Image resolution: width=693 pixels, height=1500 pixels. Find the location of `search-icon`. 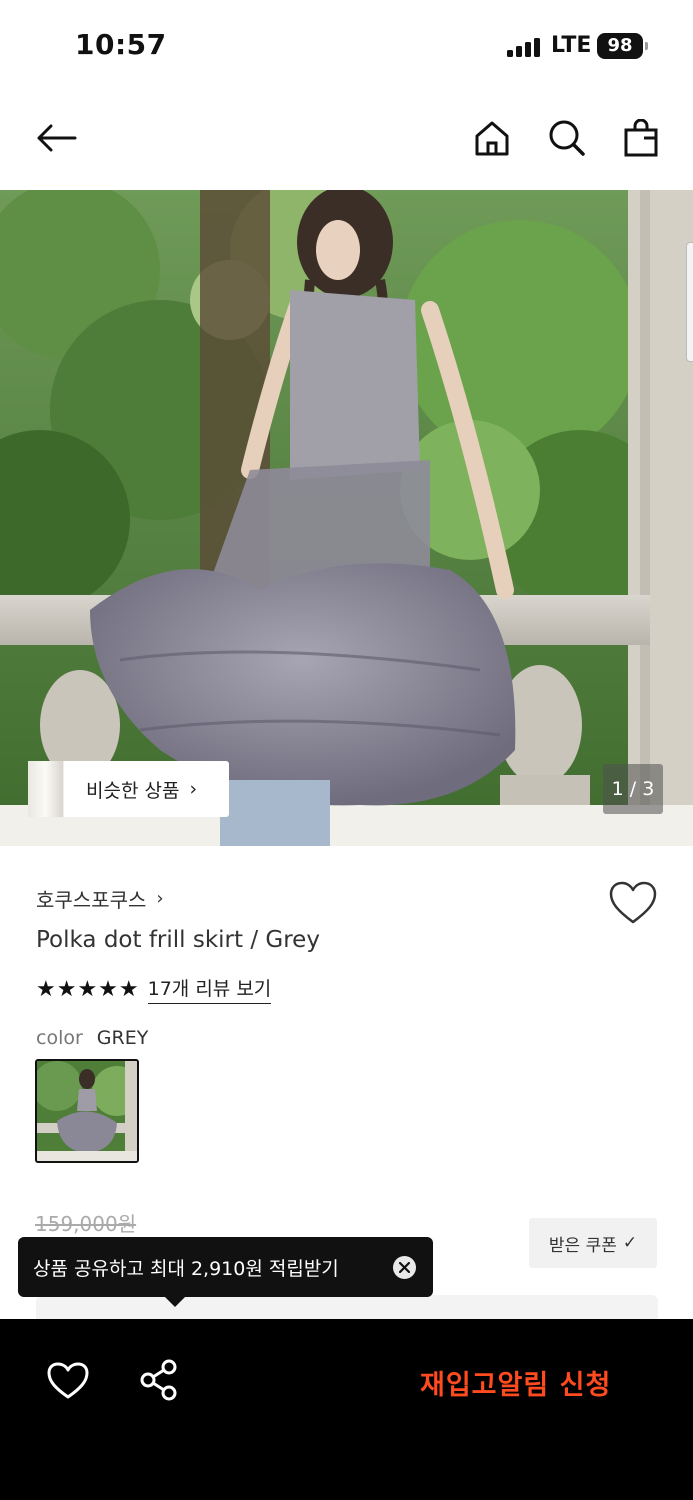

search-icon is located at coordinates (567, 138).